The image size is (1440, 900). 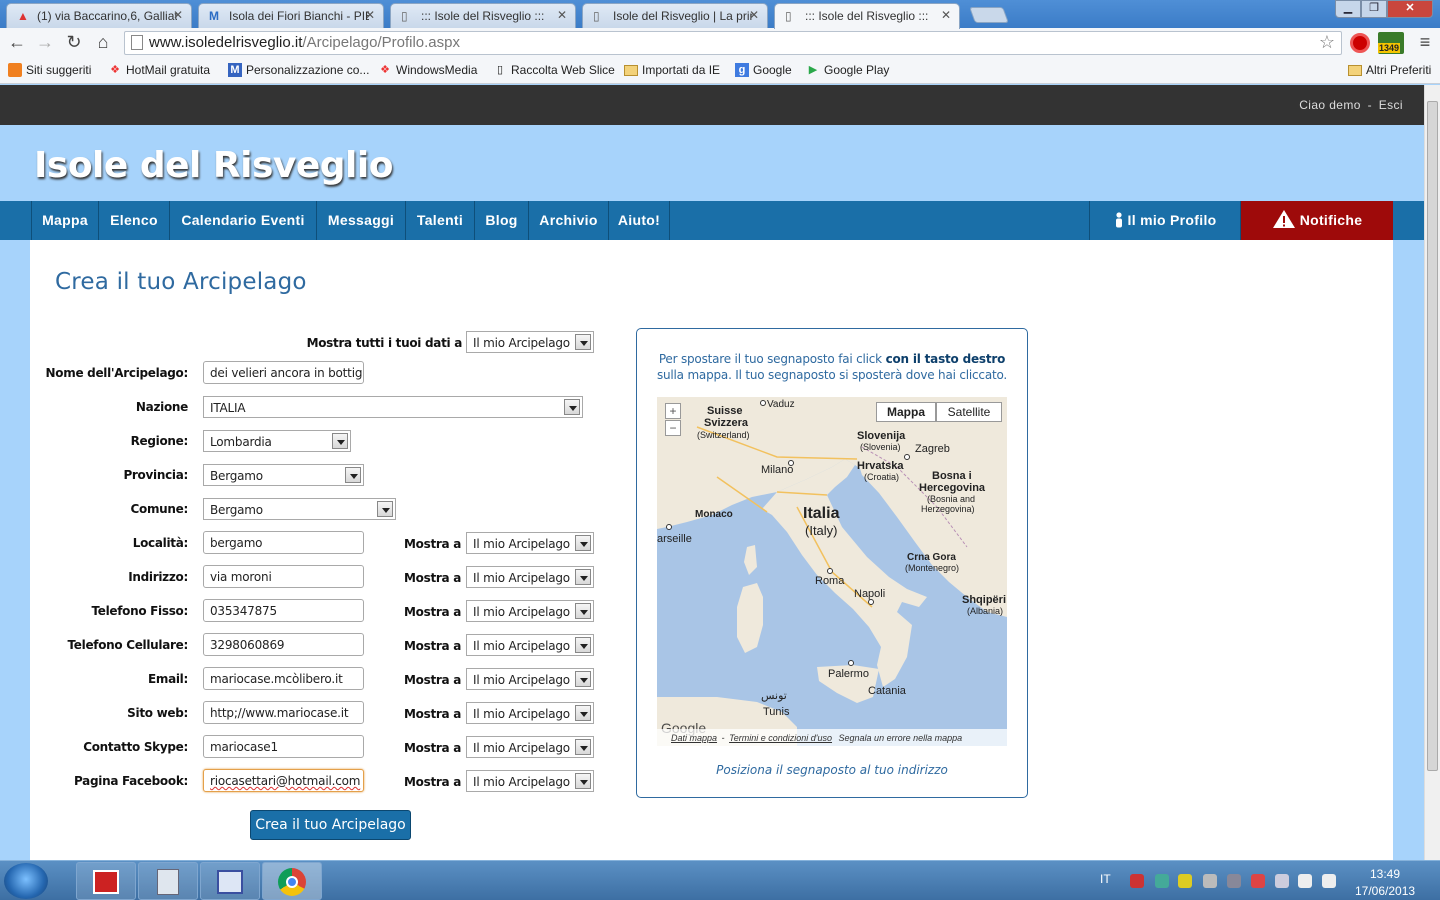 What do you see at coordinates (230, 881) in the screenshot?
I see `taskbar-app-explorer` at bounding box center [230, 881].